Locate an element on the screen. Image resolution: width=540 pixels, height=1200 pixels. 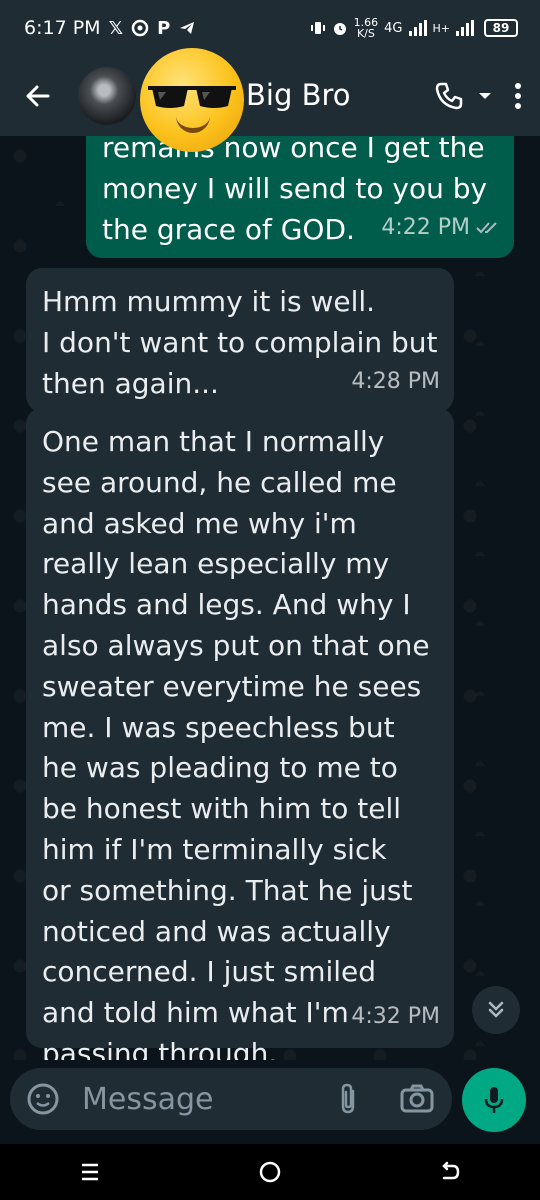
contact-name: Big Bro is located at coordinates (298, 95).